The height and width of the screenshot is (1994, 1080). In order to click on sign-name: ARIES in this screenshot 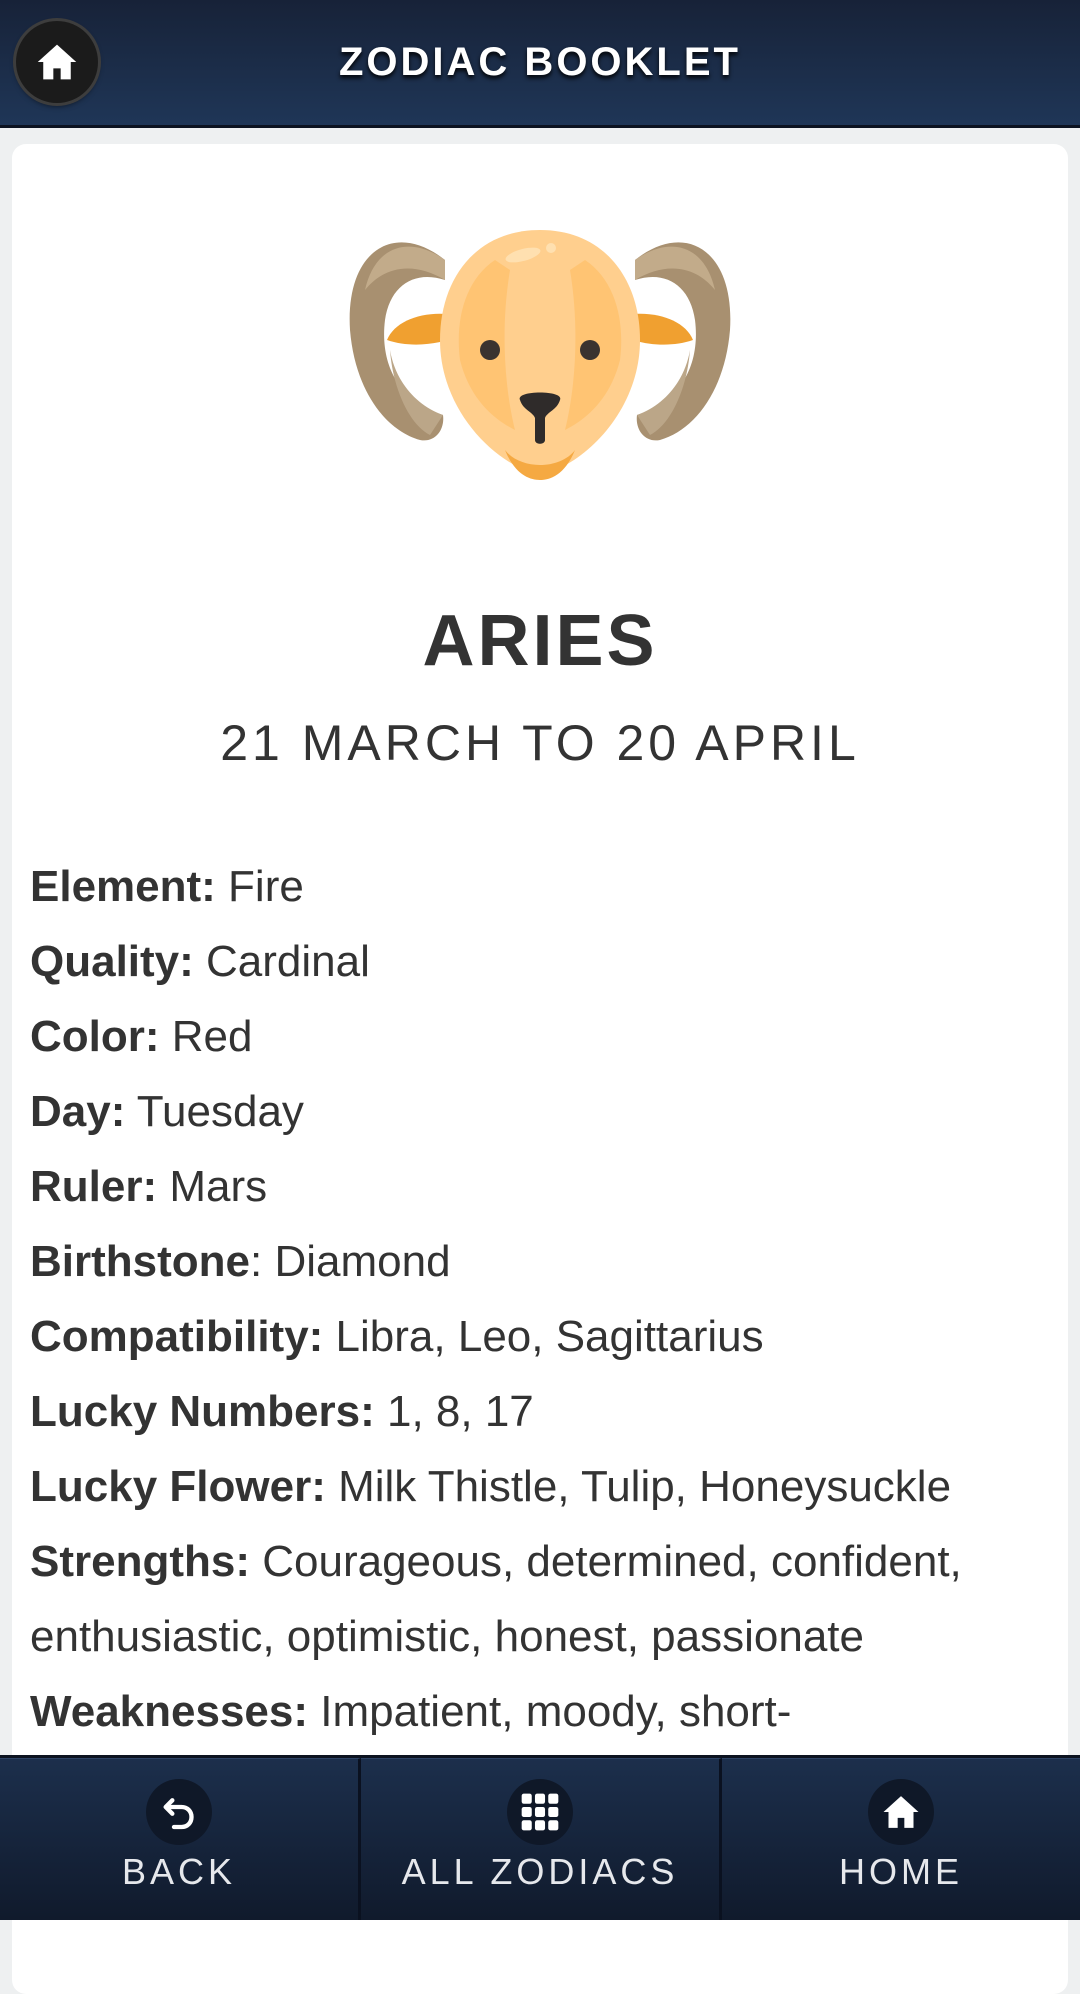, I will do `click(540, 641)`.